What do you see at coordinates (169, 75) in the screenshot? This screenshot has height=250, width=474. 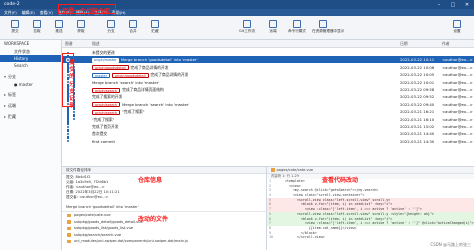 I see `commit-description: 完成了商品详情的开发` at bounding box center [169, 75].